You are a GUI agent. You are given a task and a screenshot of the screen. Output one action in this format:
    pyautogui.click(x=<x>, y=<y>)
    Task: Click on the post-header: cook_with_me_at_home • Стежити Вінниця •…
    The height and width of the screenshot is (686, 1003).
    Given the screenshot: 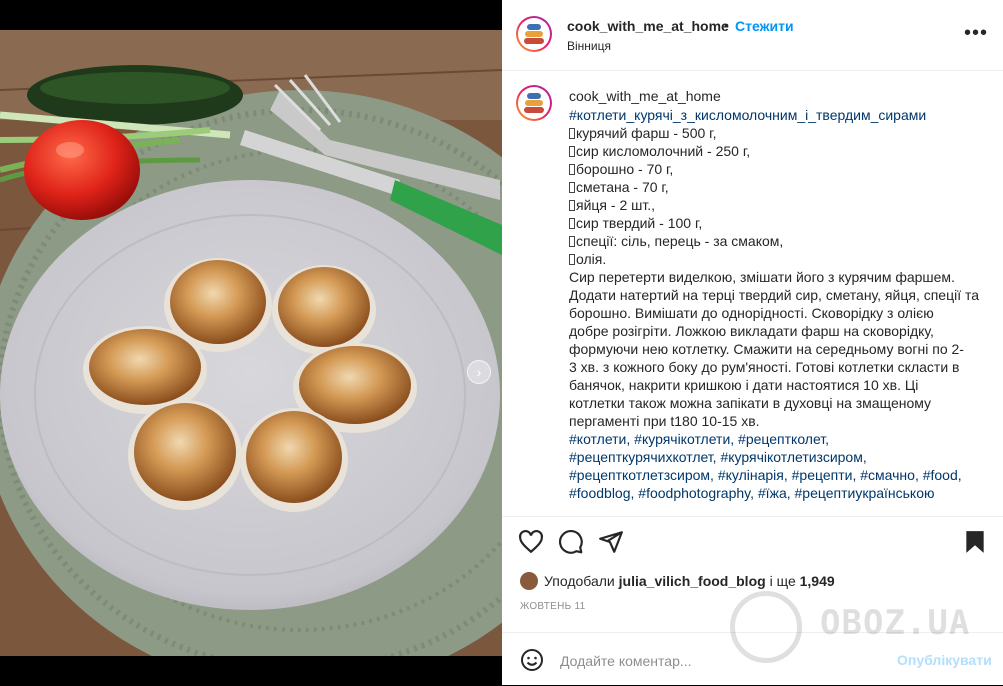 What is the action you would take?
    pyautogui.click(x=752, y=35)
    